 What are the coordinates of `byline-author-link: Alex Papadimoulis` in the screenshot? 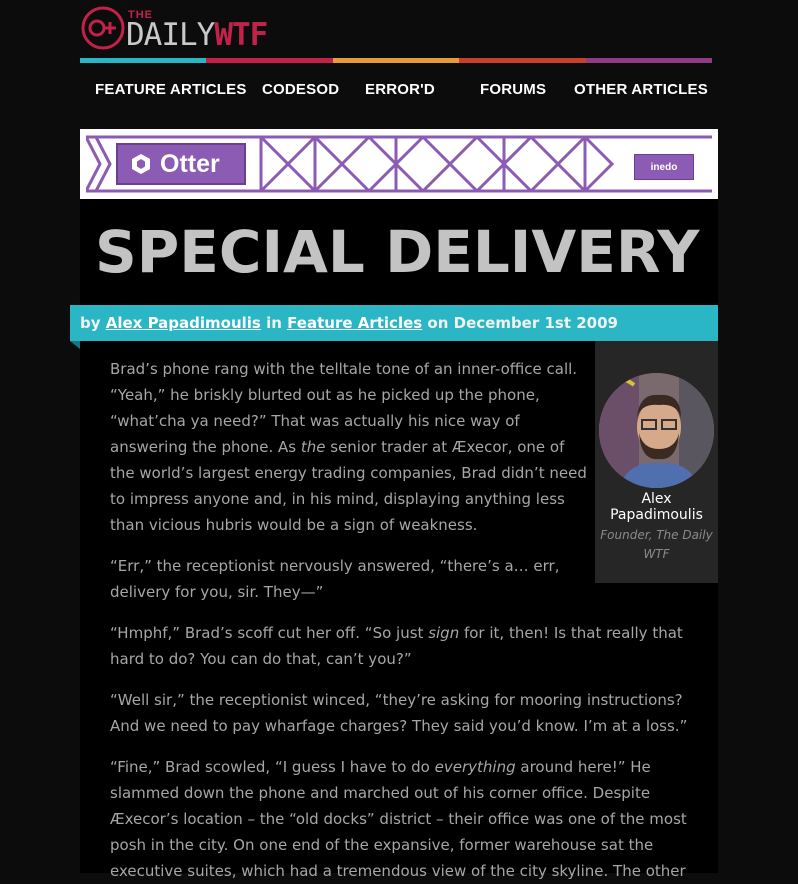 It's located at (183, 323).